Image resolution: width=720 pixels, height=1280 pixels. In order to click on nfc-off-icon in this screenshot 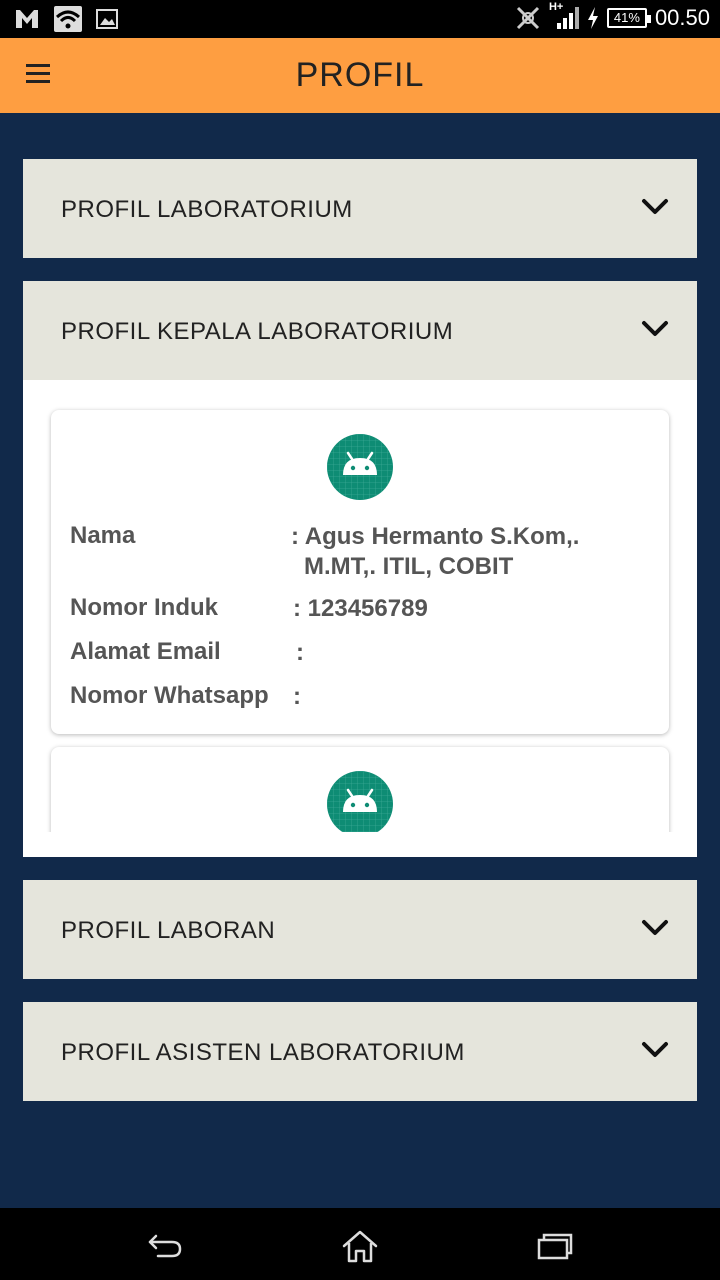, I will do `click(527, 18)`.